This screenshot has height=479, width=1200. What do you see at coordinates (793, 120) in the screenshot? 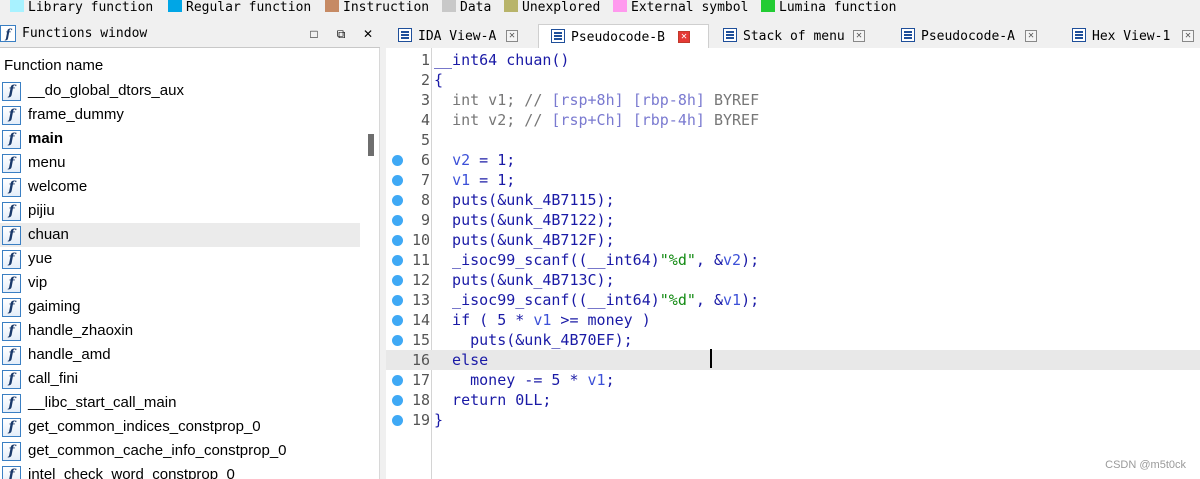
I see `code-line: 4 int v2; // [rsp+Ch] [rbp-4h] BYREF` at bounding box center [793, 120].